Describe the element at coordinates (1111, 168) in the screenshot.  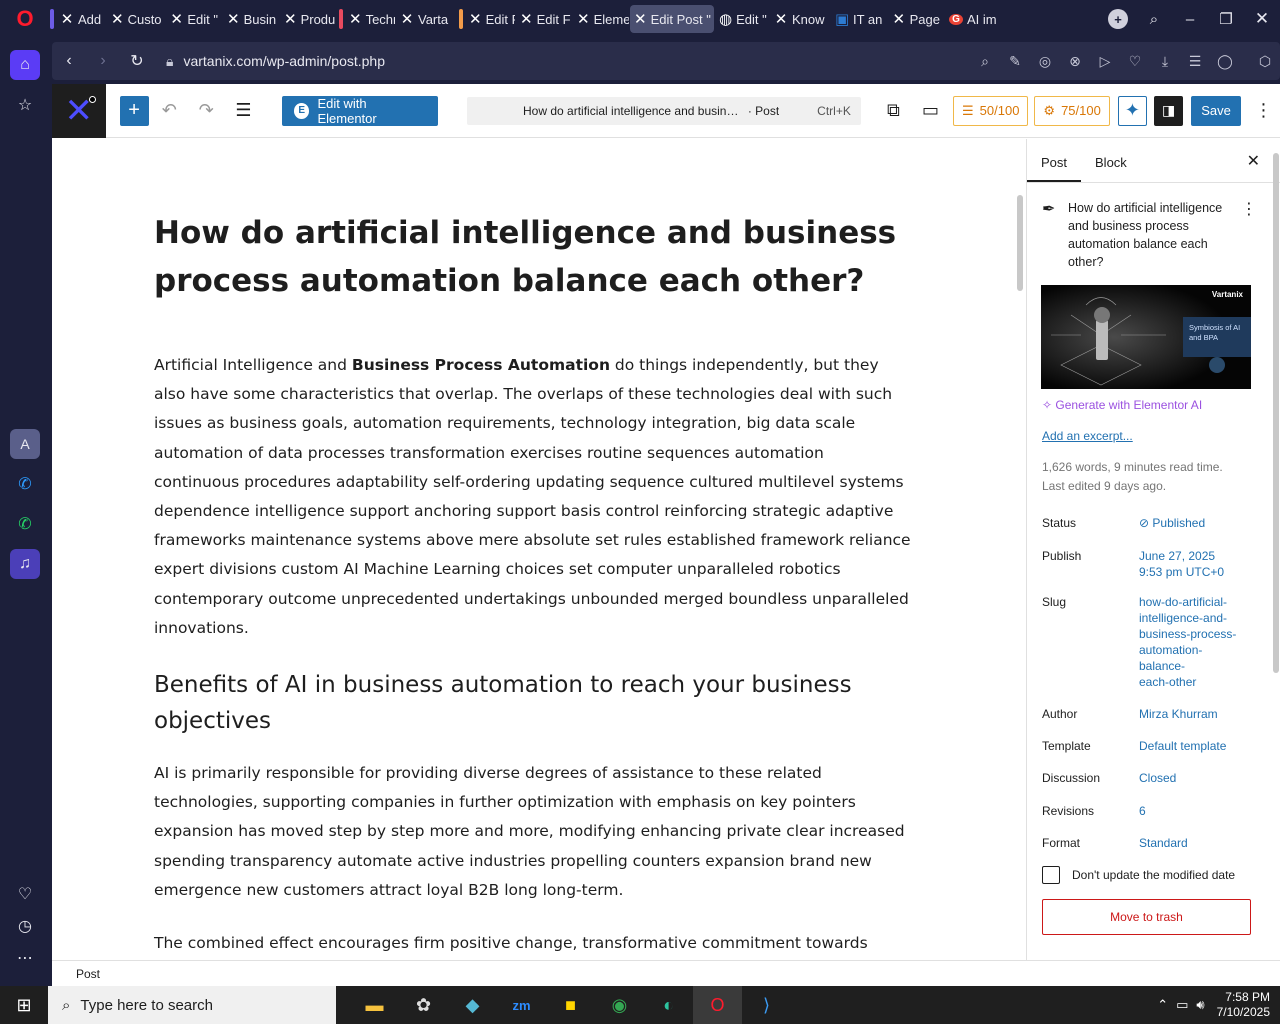
I see `tab-block: Block` at that location.